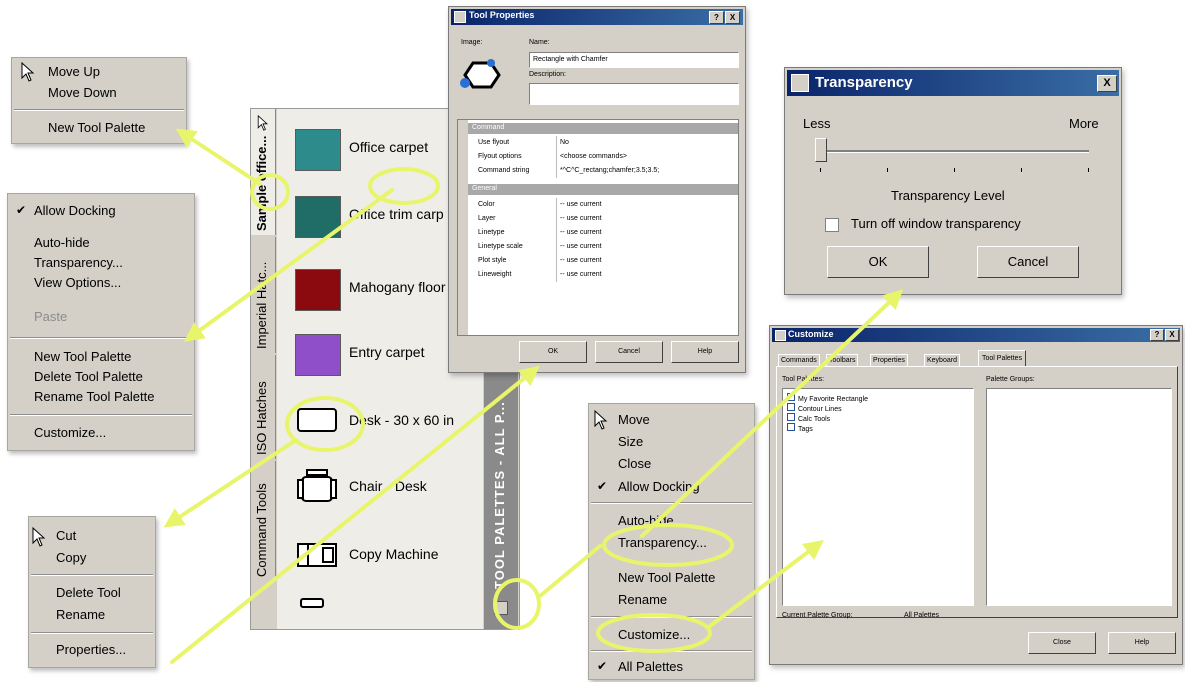 The image size is (1185, 682). Describe the element at coordinates (811, 334) in the screenshot. I see `dialog-title: Customize` at that location.